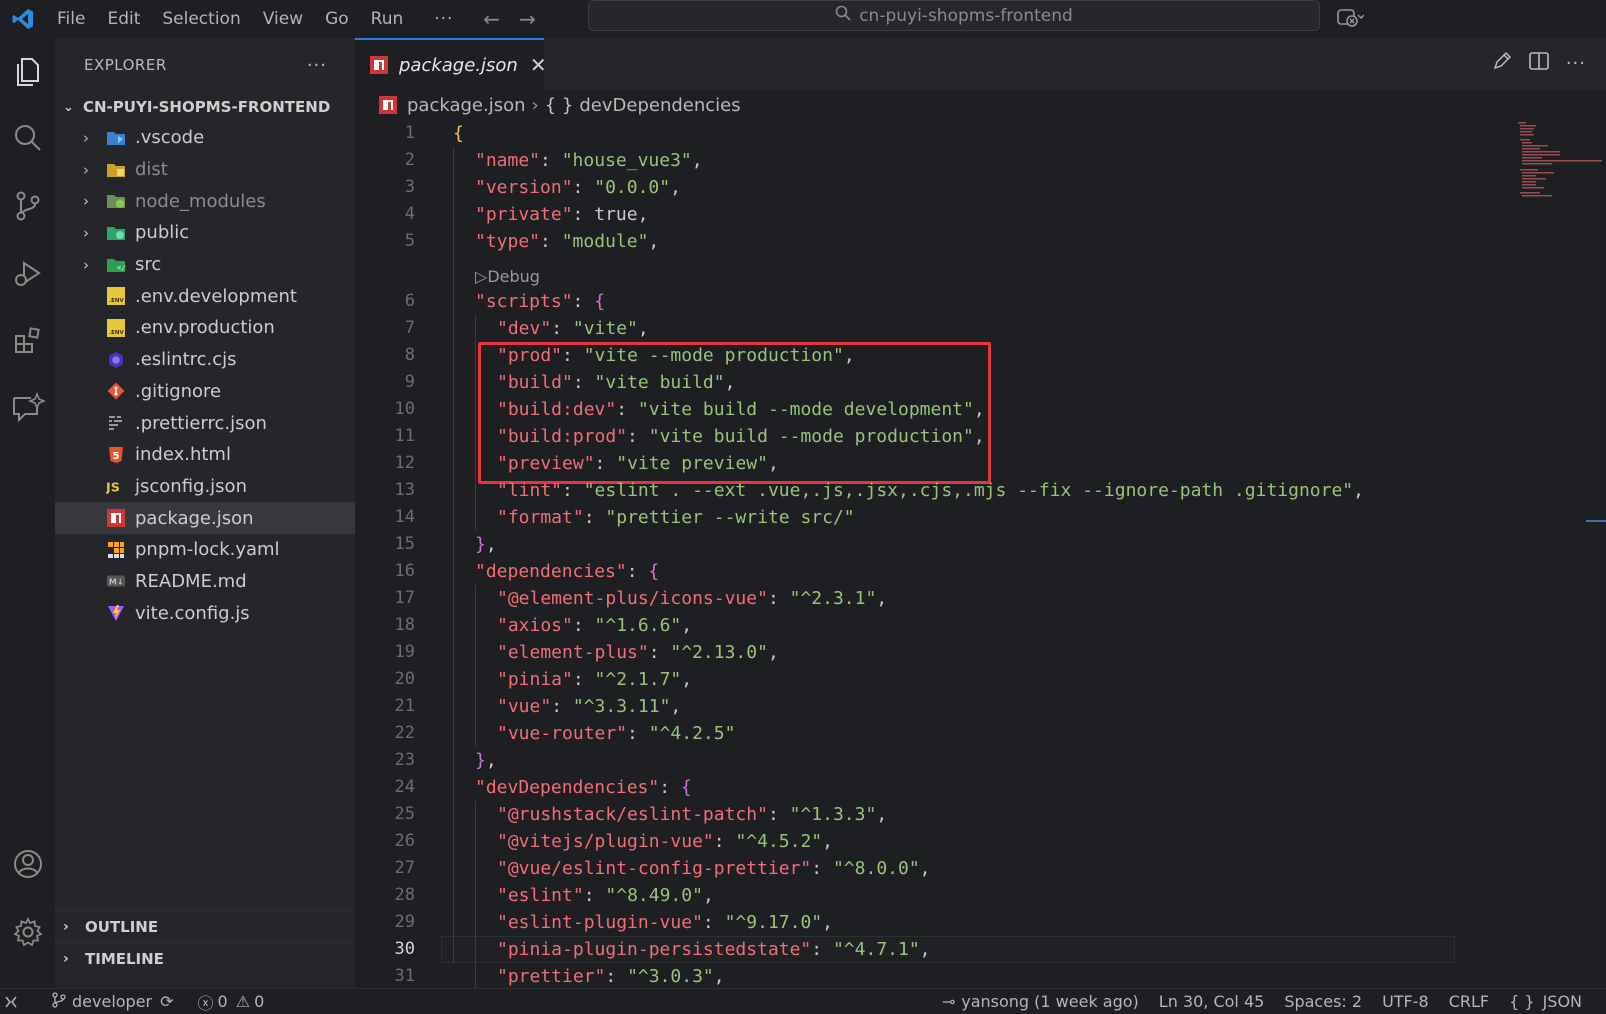  Describe the element at coordinates (466, 105) in the screenshot. I see `breadcrumb-file: package.json` at that location.